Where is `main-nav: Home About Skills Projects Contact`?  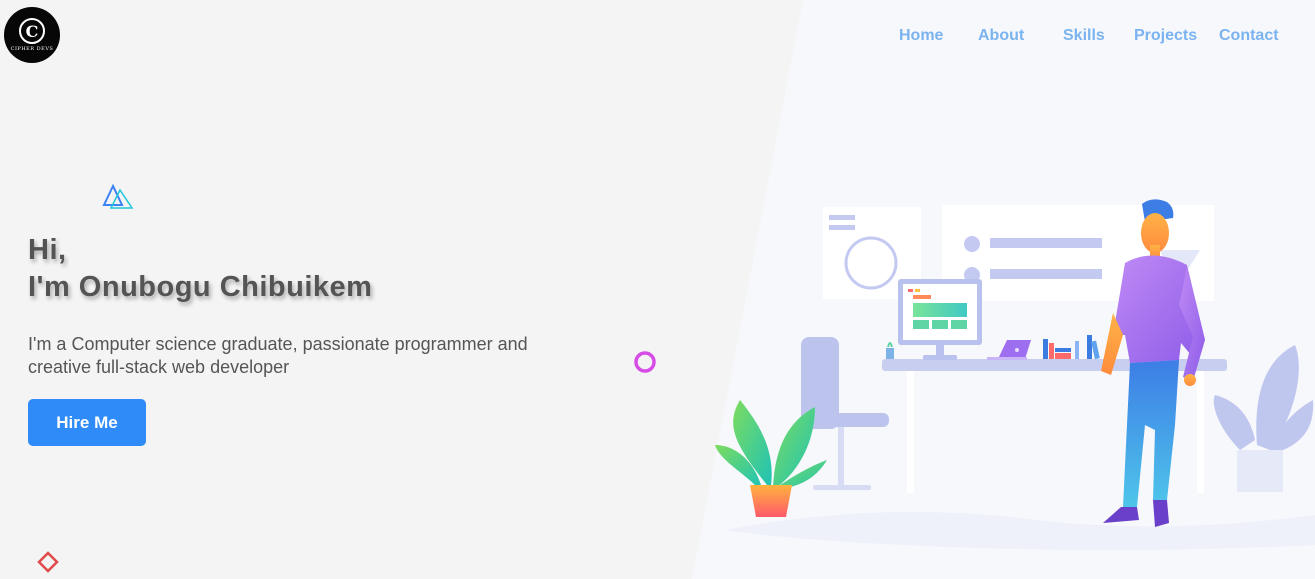 main-nav: Home About Skills Projects Contact is located at coordinates (657, 37).